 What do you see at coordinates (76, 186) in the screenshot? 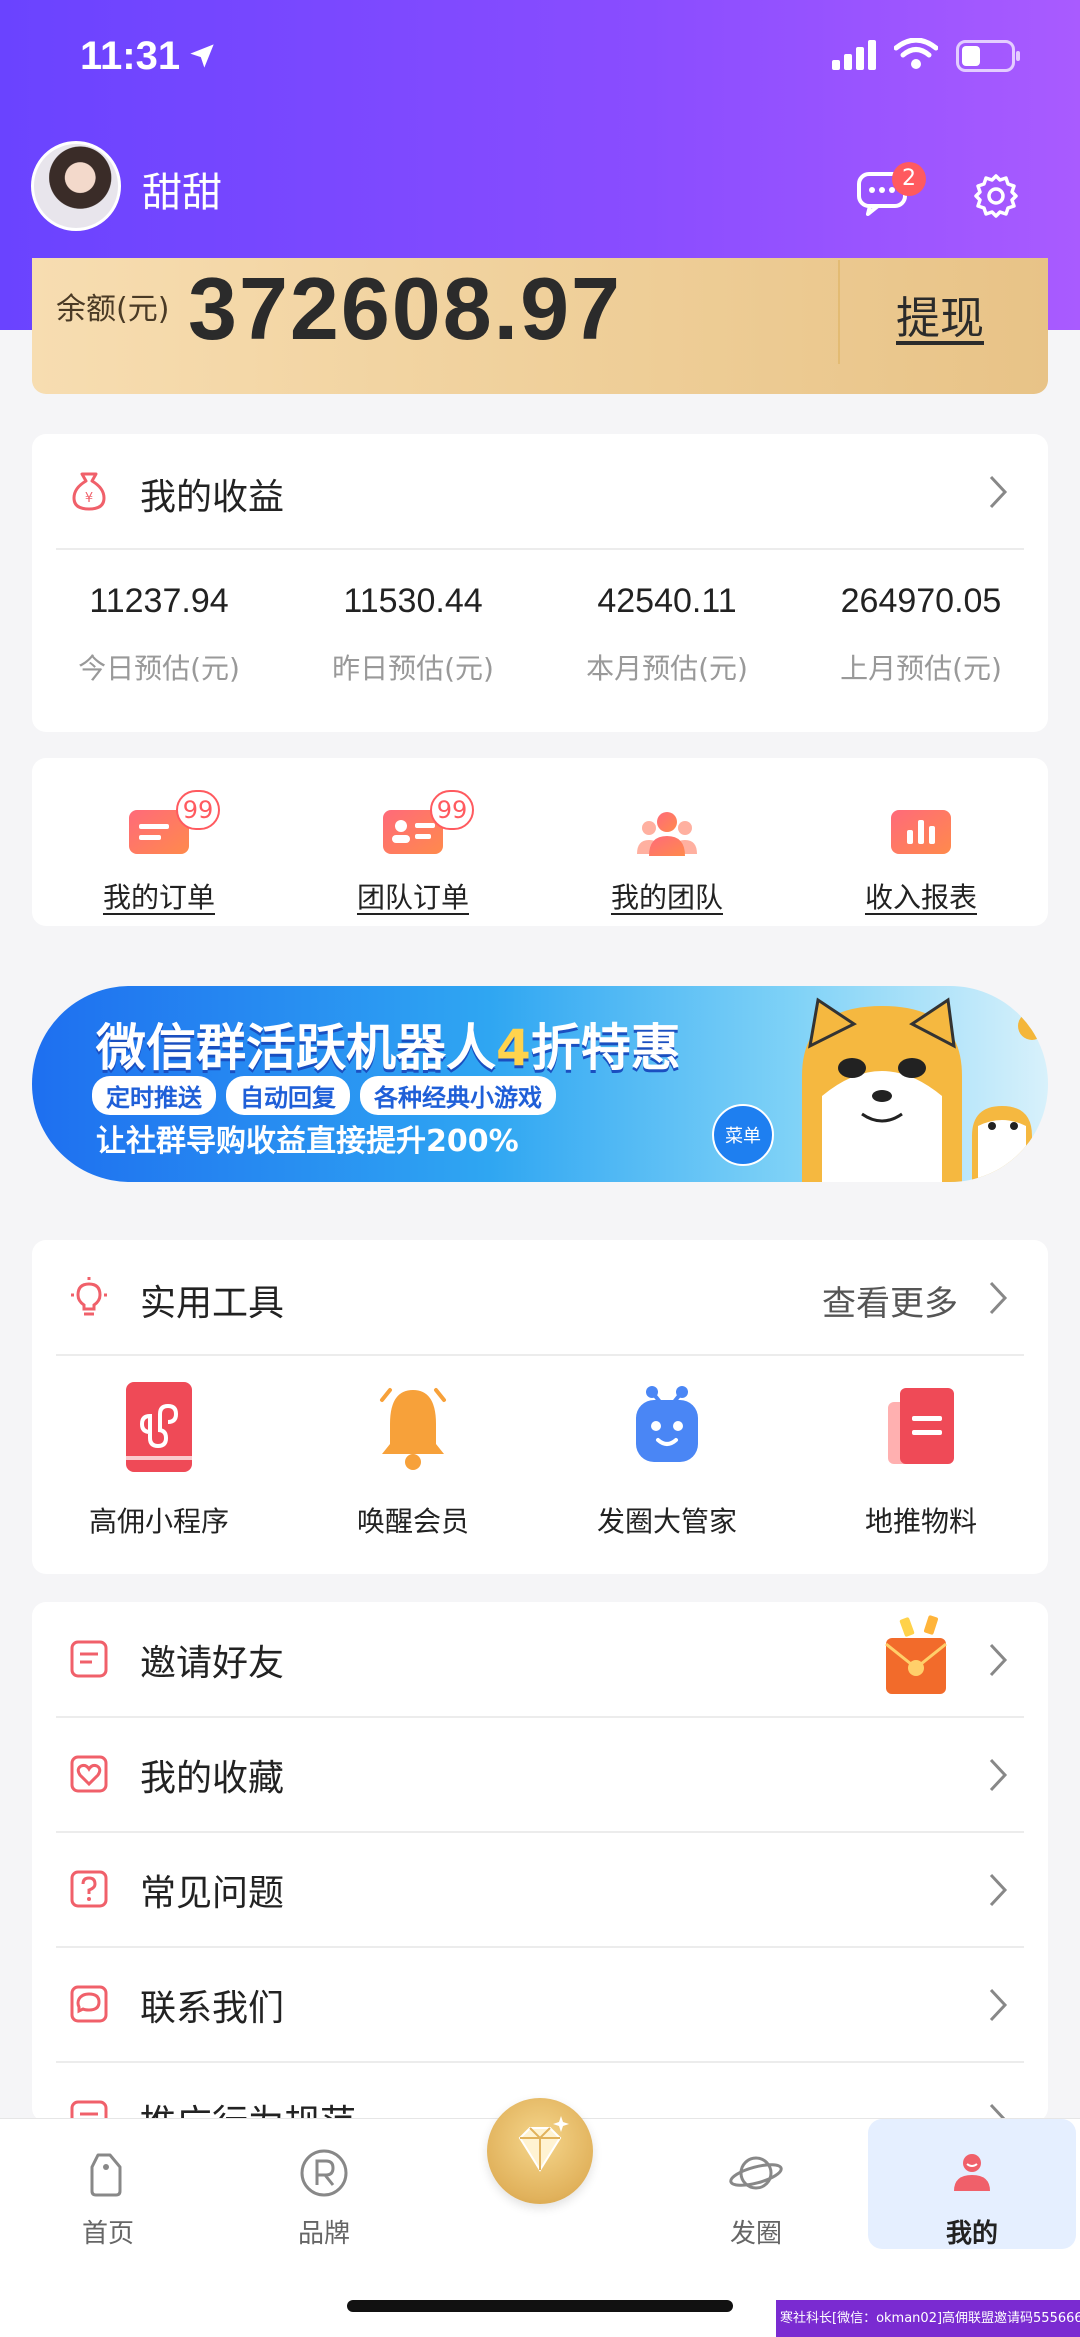
I see `avatar` at bounding box center [76, 186].